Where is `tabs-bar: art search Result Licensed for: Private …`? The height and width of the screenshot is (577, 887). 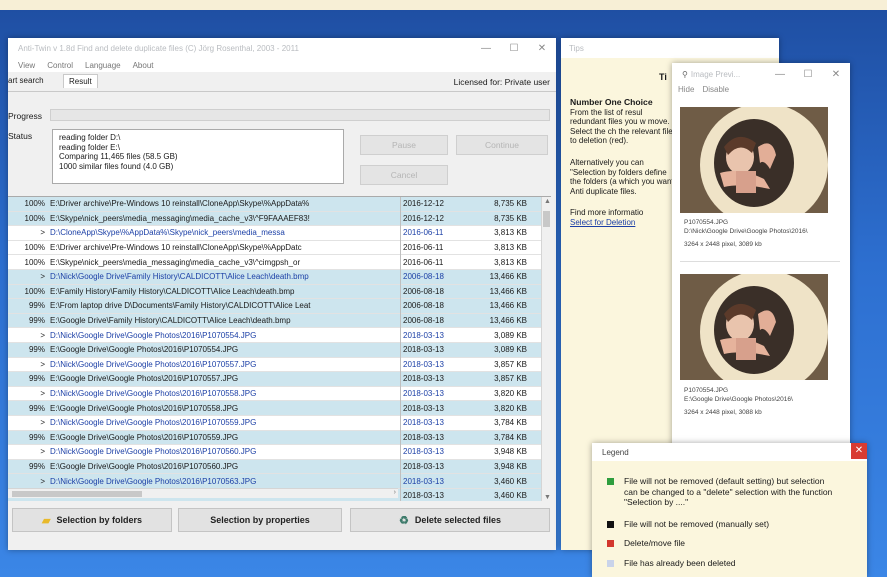
tabs-bar: art search Result Licensed for: Private … is located at coordinates (282, 82).